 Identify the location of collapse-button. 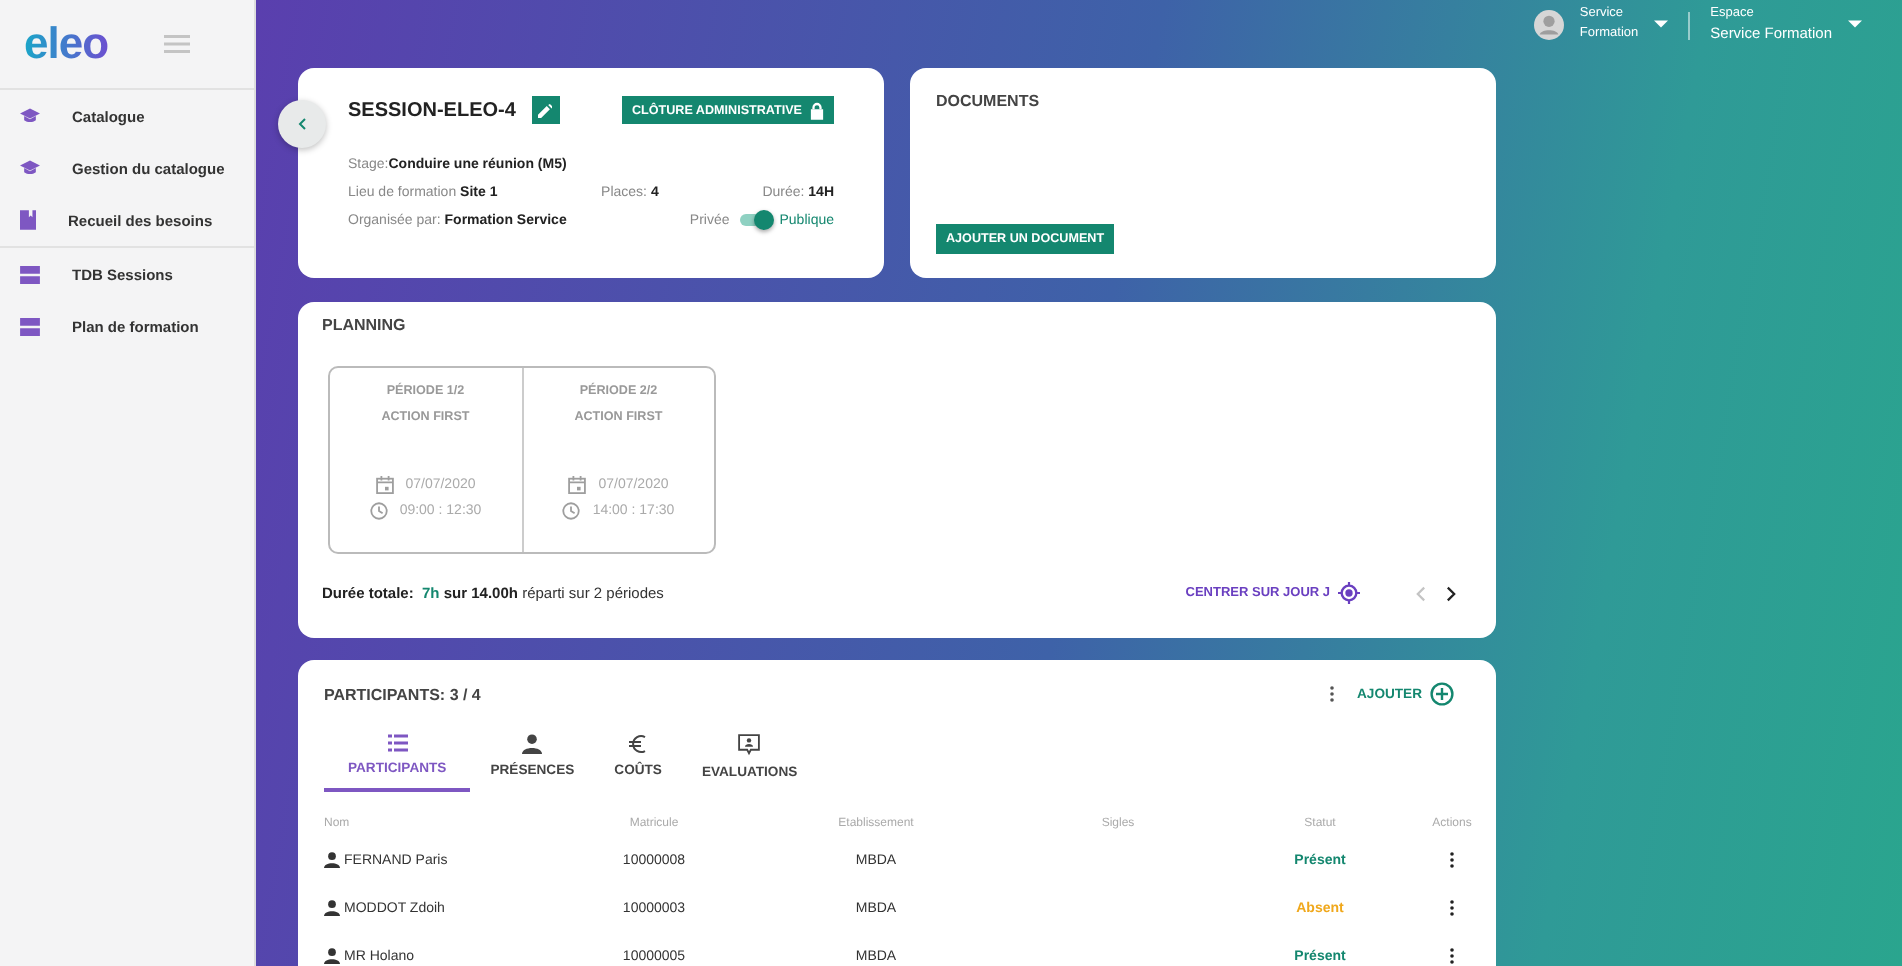
(302, 124).